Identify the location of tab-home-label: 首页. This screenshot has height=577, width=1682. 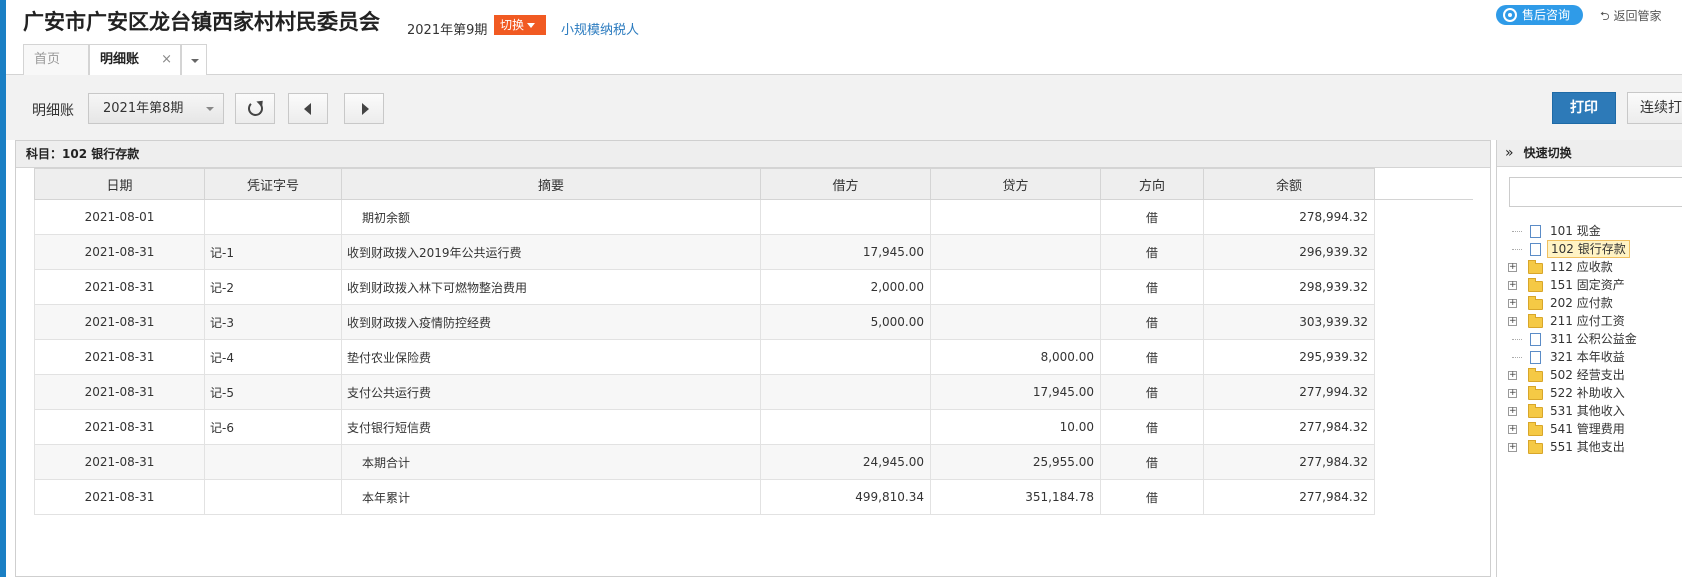
(47, 59).